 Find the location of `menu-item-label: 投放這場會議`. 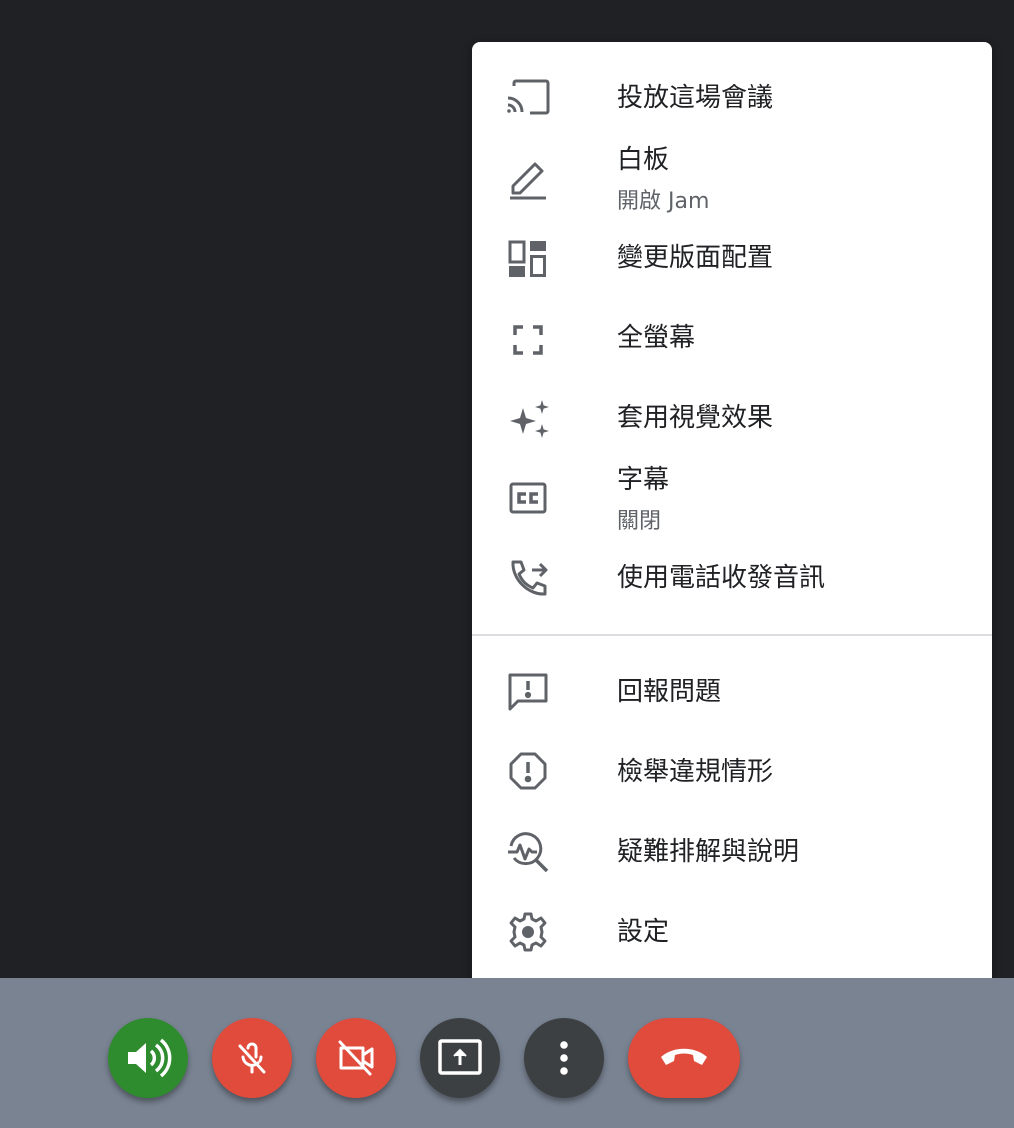

menu-item-label: 投放這場會議 is located at coordinates (695, 98).